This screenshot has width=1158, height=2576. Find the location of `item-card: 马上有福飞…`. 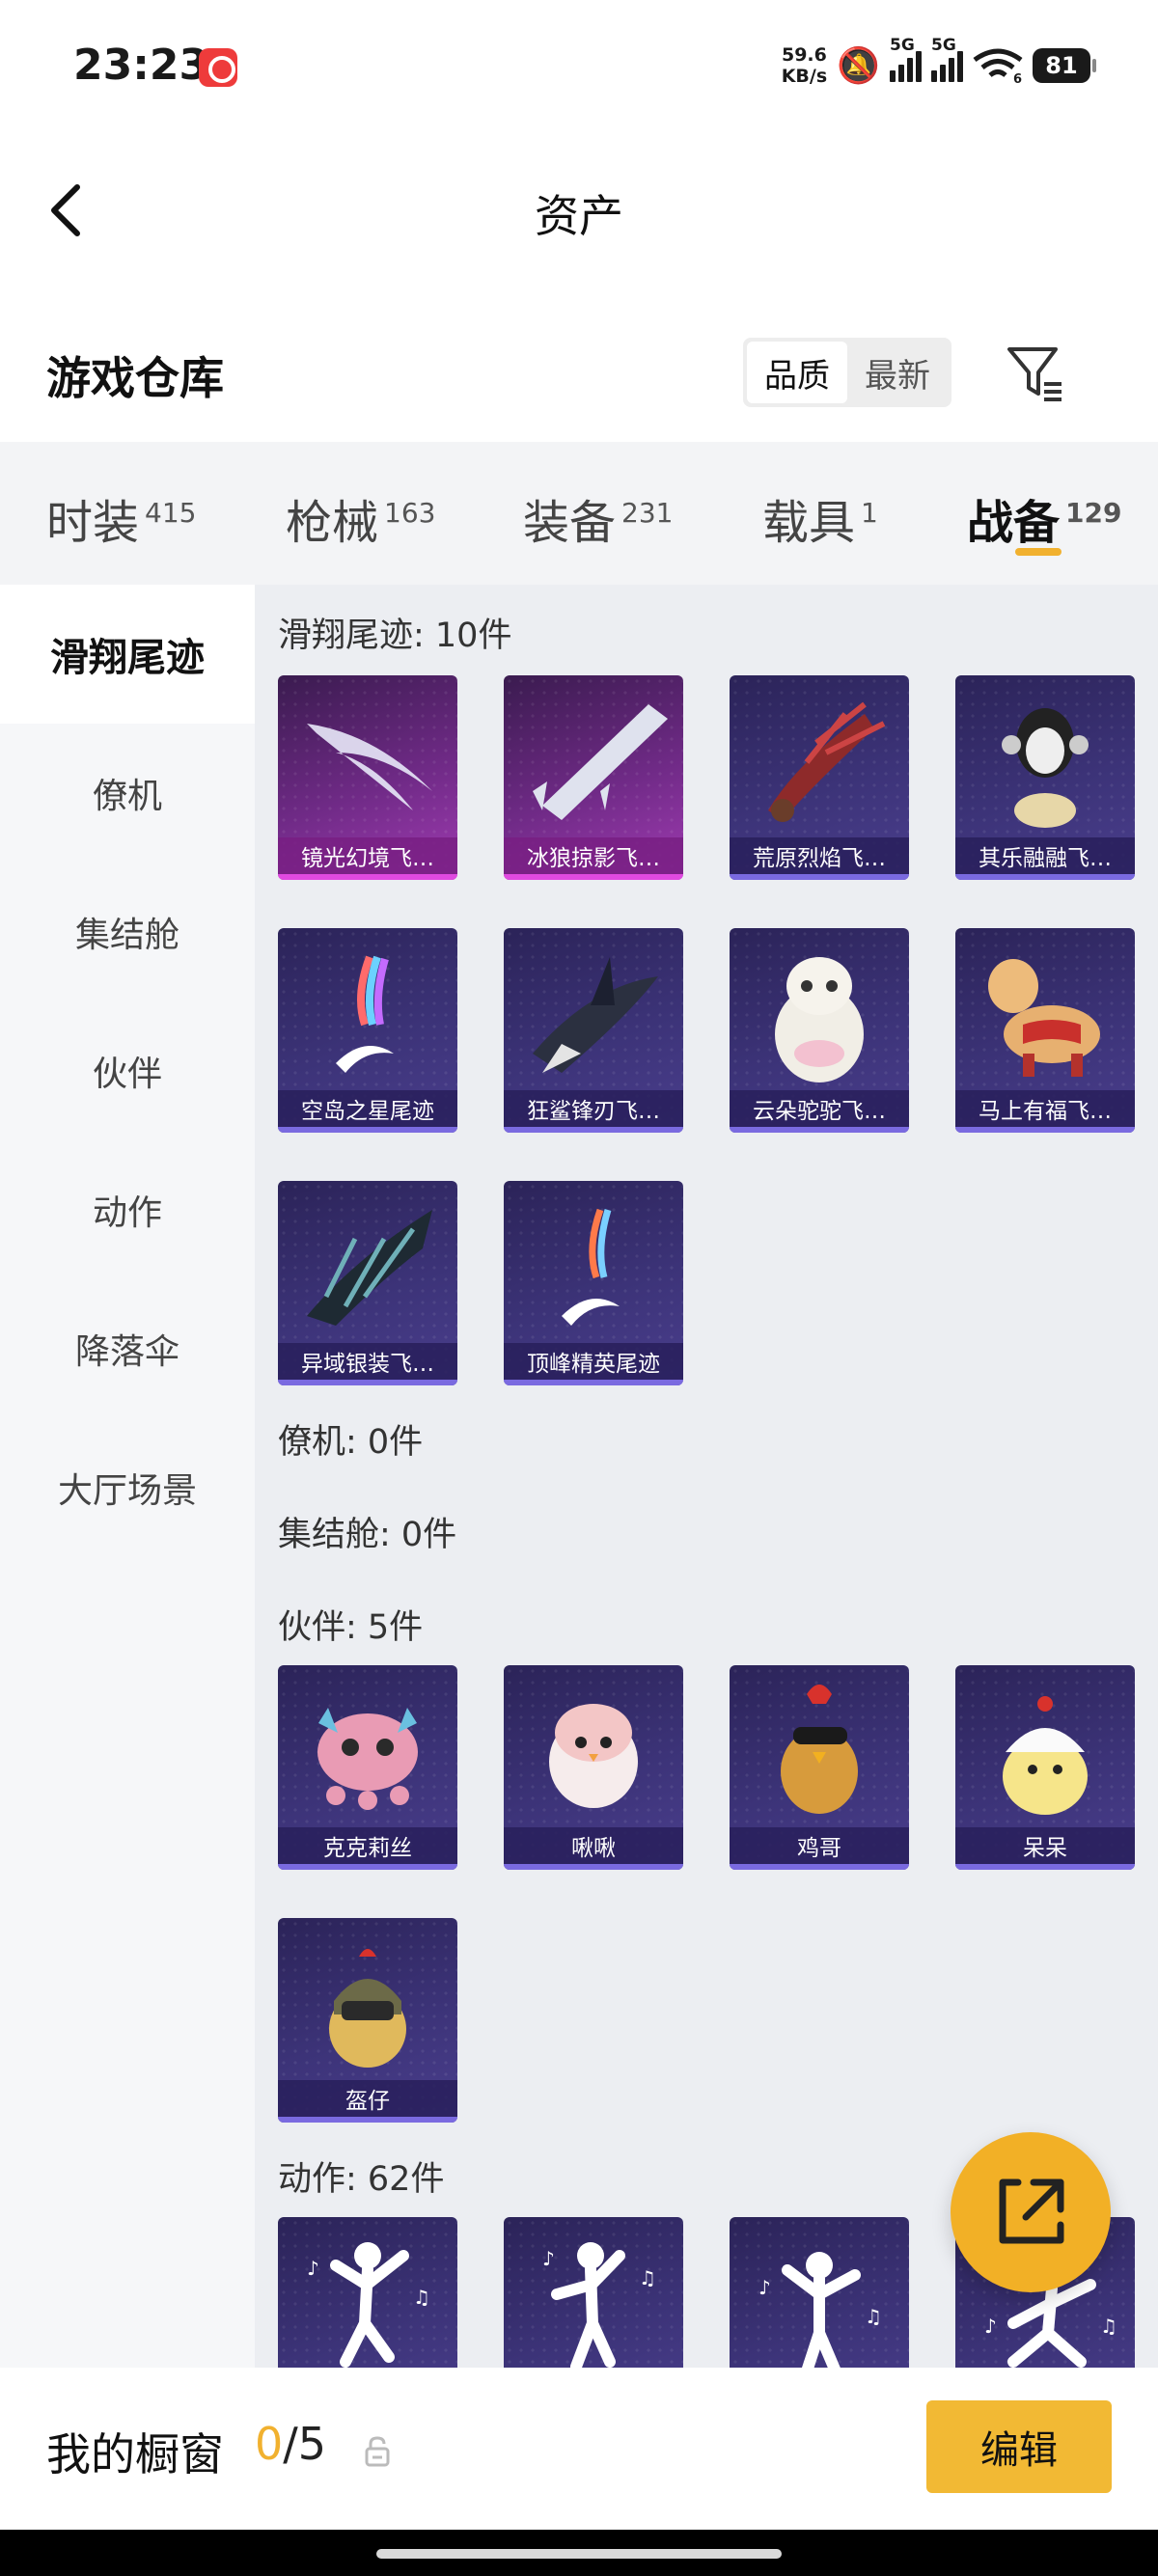

item-card: 马上有福飞… is located at coordinates (1045, 1030).